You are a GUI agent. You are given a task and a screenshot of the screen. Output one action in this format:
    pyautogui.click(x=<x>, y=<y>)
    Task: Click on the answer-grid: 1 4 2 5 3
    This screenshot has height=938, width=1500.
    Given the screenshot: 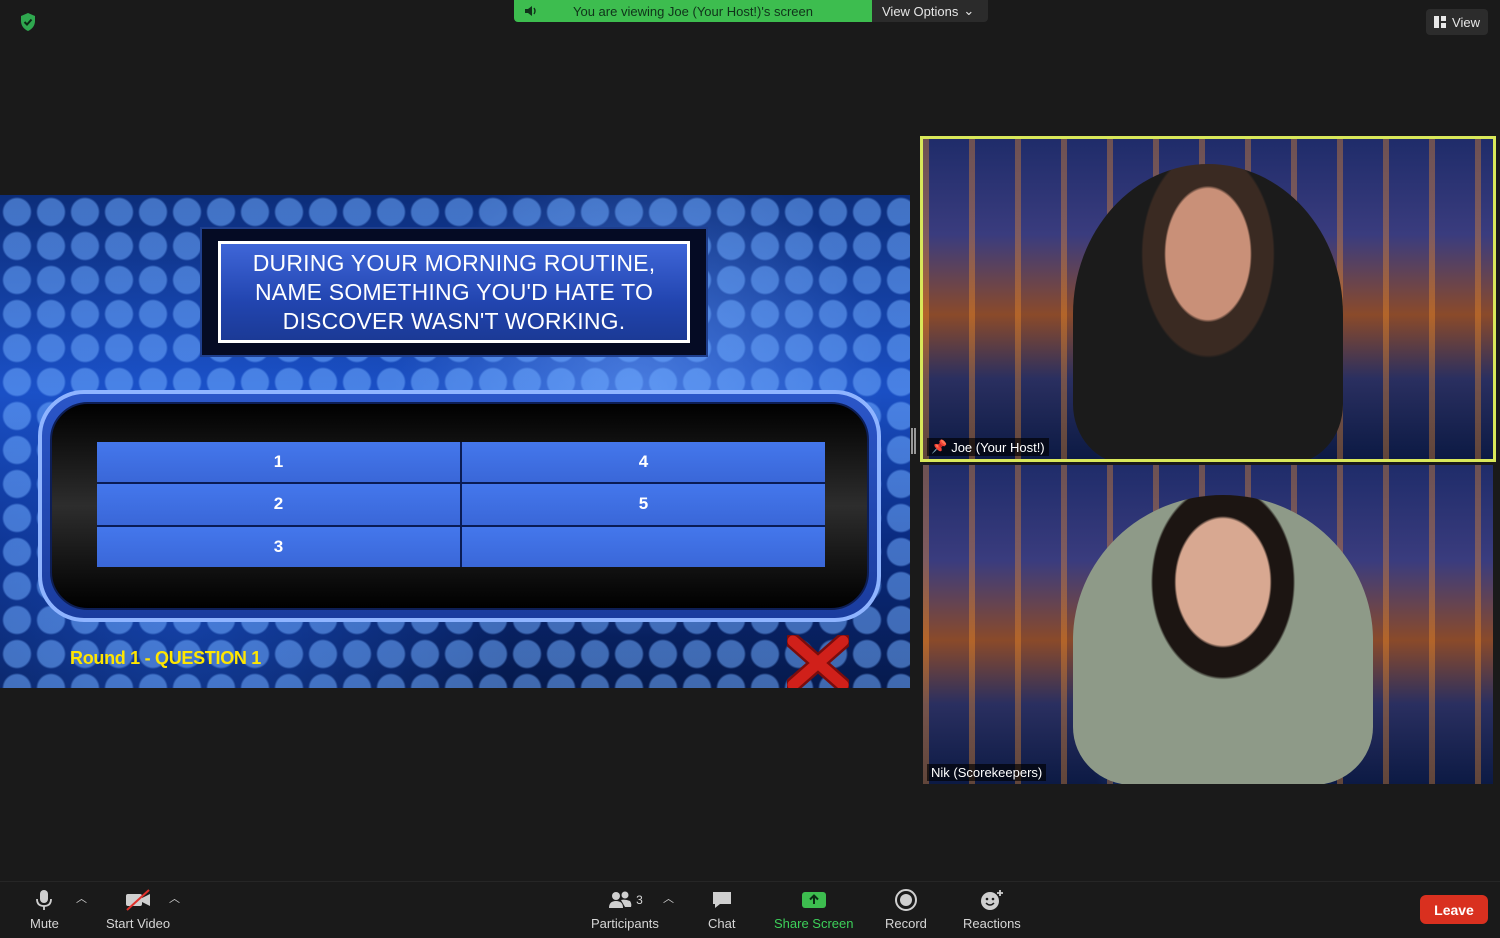 What is the action you would take?
    pyautogui.click(x=461, y=504)
    